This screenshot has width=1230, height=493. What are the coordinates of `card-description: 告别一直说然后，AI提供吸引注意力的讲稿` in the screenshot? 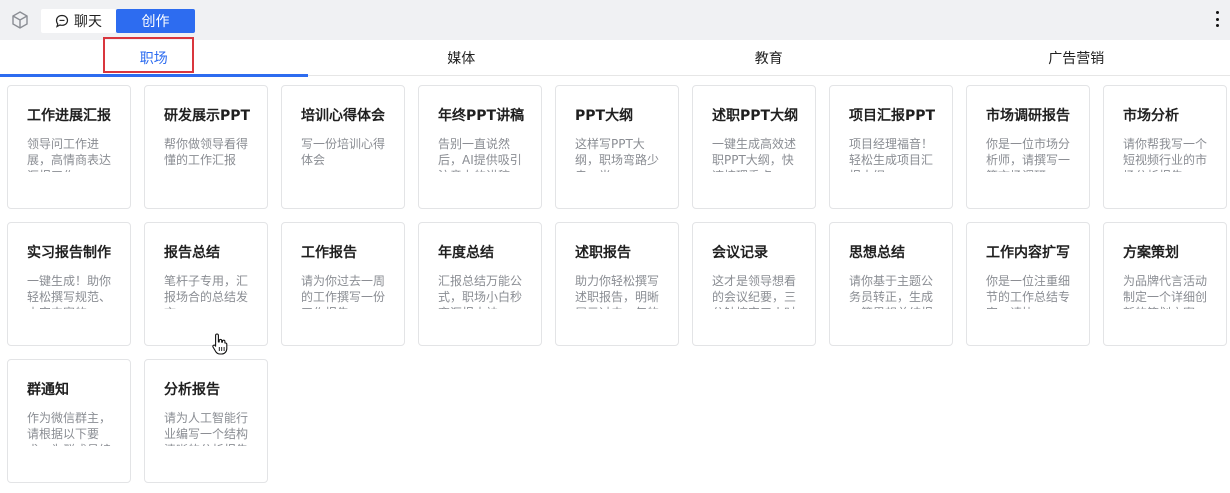 It's located at (480, 154).